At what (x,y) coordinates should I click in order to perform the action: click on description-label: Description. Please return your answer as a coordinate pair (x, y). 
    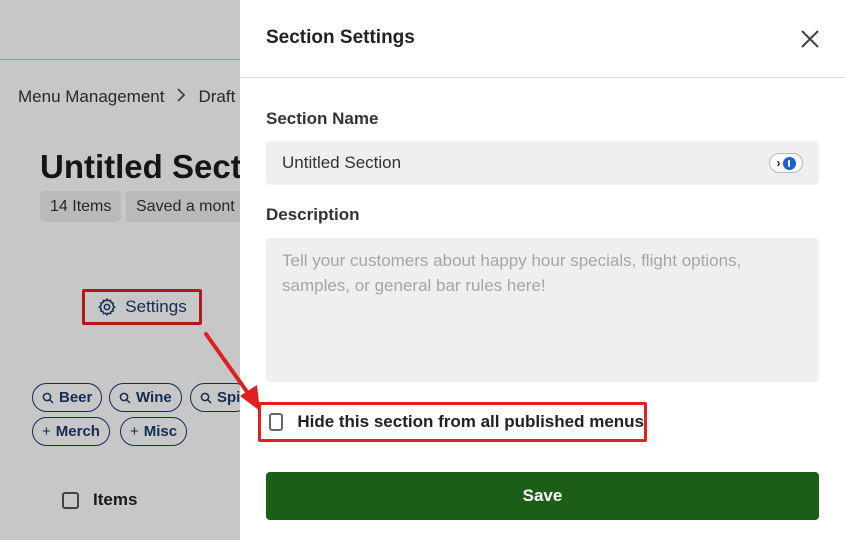
    Looking at the image, I should click on (313, 214).